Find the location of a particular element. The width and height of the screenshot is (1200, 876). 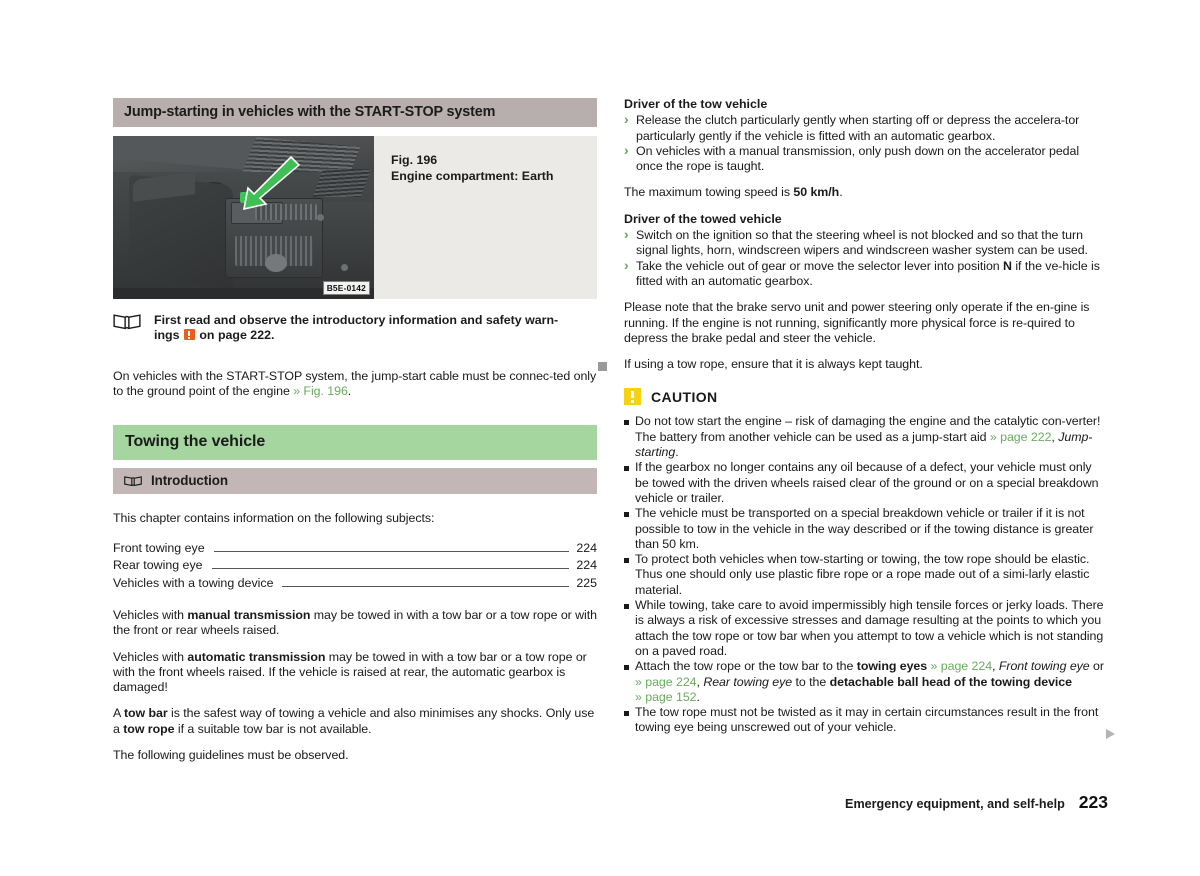

heading-driver-of-towed-vehicle: Driver of the towed vehicle is located at coordinates (703, 218).